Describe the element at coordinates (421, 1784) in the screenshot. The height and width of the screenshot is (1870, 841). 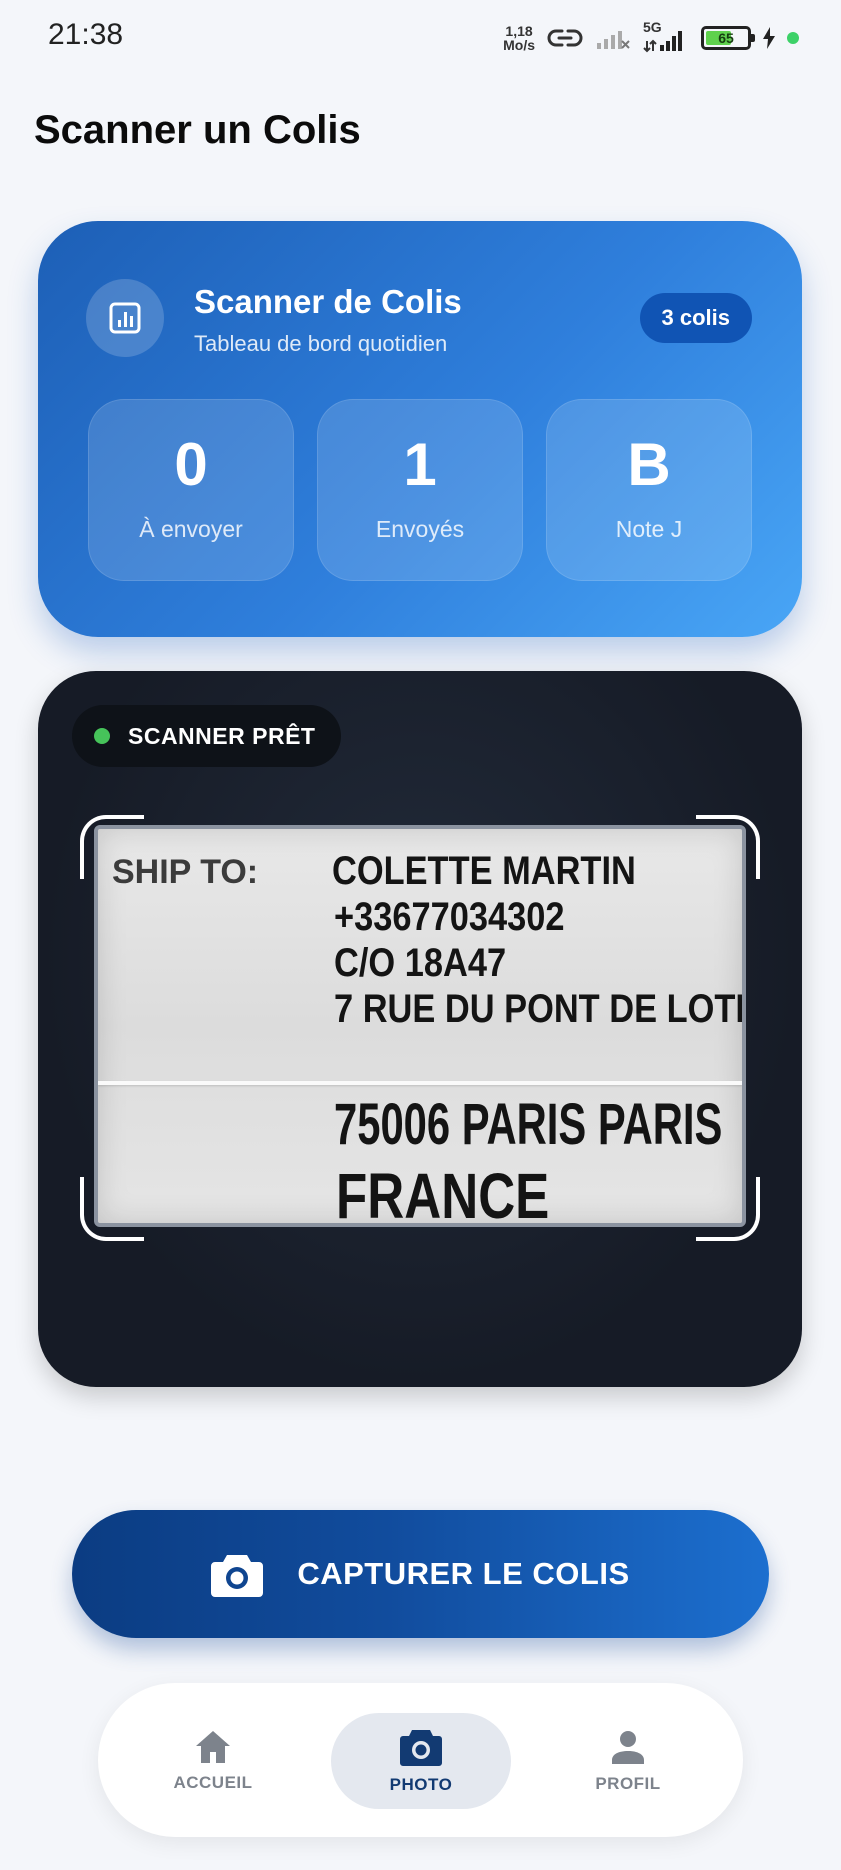
I see `nav-label: PHOTO` at that location.